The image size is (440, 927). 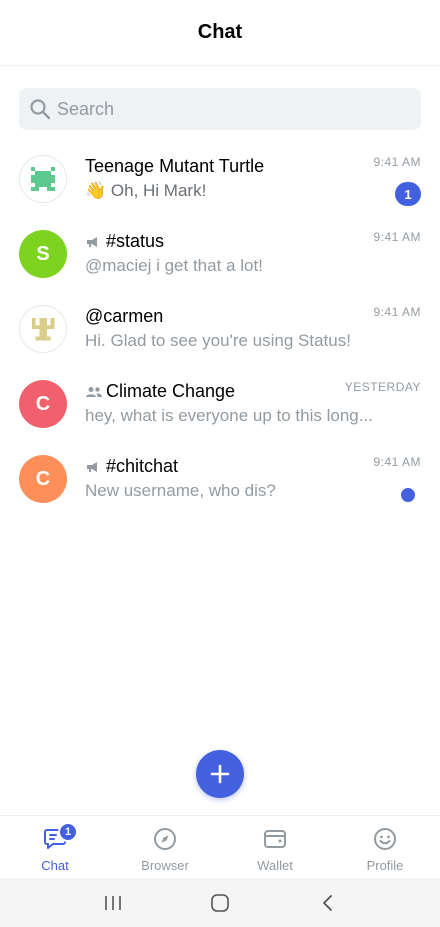 I want to click on home-button, so click(x=220, y=903).